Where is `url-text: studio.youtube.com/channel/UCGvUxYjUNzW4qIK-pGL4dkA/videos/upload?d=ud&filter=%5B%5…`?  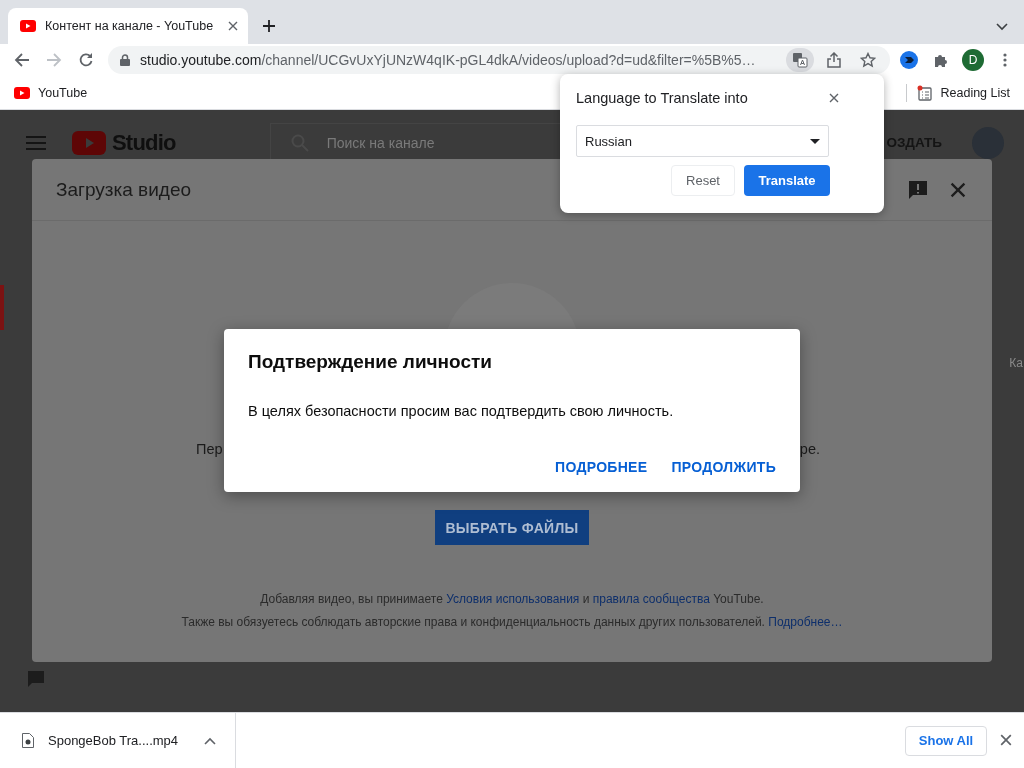
url-text: studio.youtube.com/channel/UCGvUxYjUNzW4qIK-pGL4dkA/videos/upload?d=ud&filter=%5B%5… is located at coordinates (448, 60).